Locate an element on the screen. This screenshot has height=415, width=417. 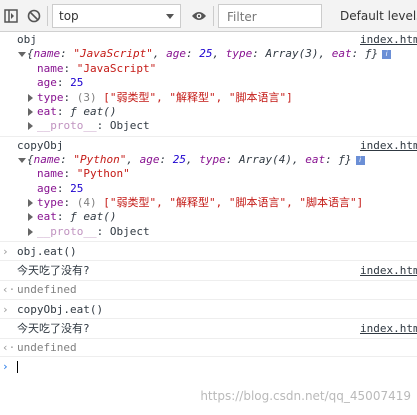
log-levels-label: Default levels is located at coordinates (378, 16).